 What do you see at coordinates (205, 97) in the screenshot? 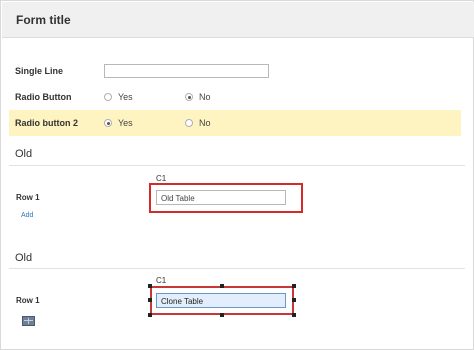
I see `radio1-no-label: No` at bounding box center [205, 97].